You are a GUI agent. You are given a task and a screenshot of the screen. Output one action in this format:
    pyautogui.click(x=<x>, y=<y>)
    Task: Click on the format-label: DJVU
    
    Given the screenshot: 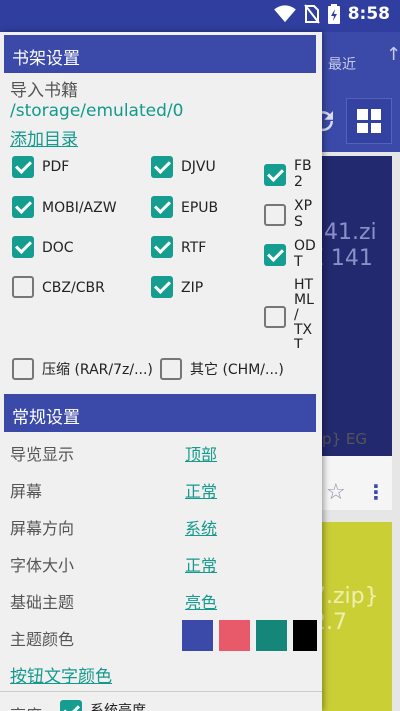 What is the action you would take?
    pyautogui.click(x=198, y=167)
    